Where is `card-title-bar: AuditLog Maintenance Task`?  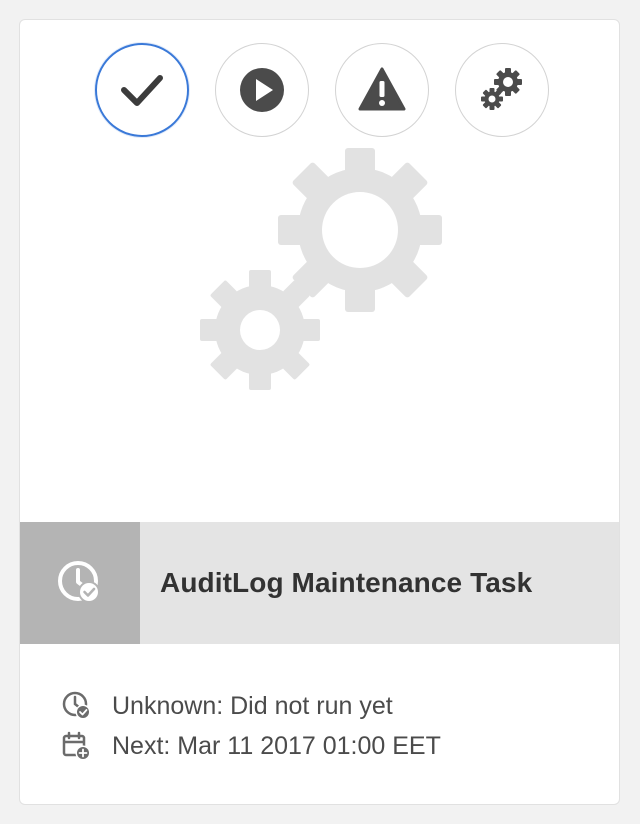
card-title-bar: AuditLog Maintenance Task is located at coordinates (319, 583).